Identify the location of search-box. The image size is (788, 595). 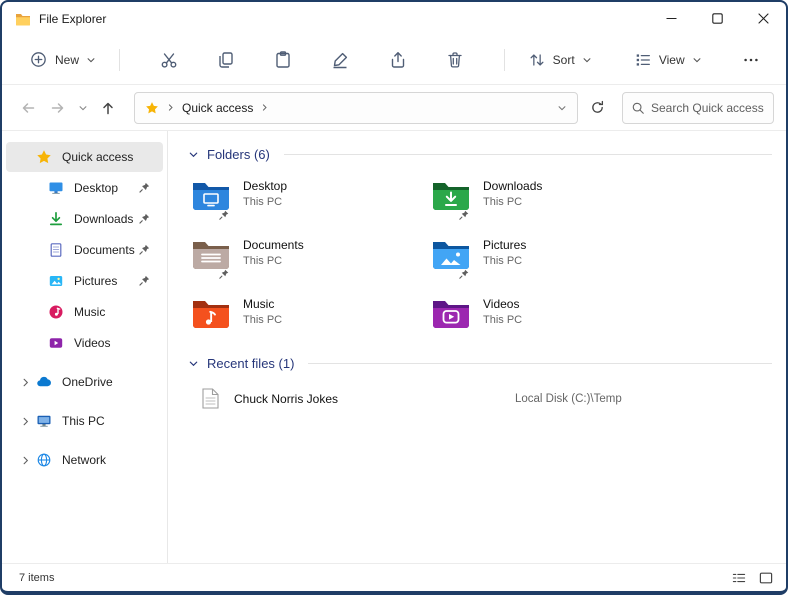
(698, 107).